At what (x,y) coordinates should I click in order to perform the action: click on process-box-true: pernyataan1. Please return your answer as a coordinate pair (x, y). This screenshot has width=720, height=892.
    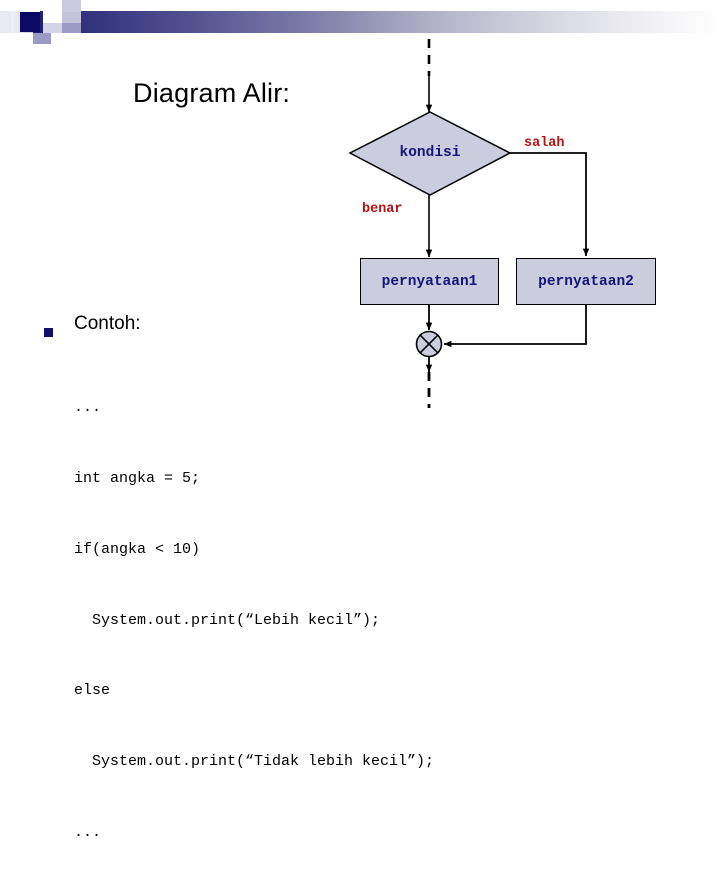
    Looking at the image, I should click on (429, 281).